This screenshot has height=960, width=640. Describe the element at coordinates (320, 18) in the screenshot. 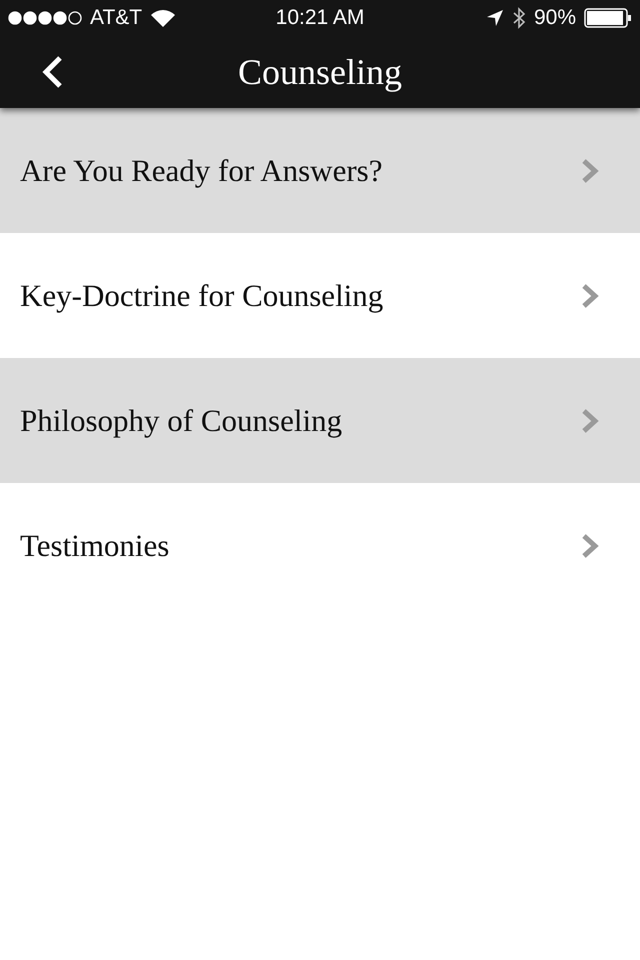

I see `clock-time: 10:21 AM` at that location.